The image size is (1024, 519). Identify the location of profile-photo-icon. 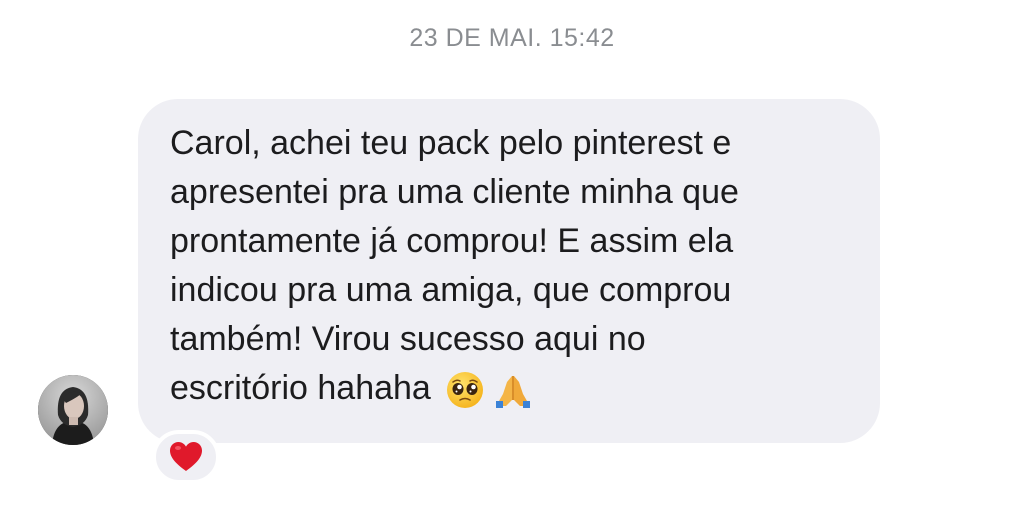
(73, 410).